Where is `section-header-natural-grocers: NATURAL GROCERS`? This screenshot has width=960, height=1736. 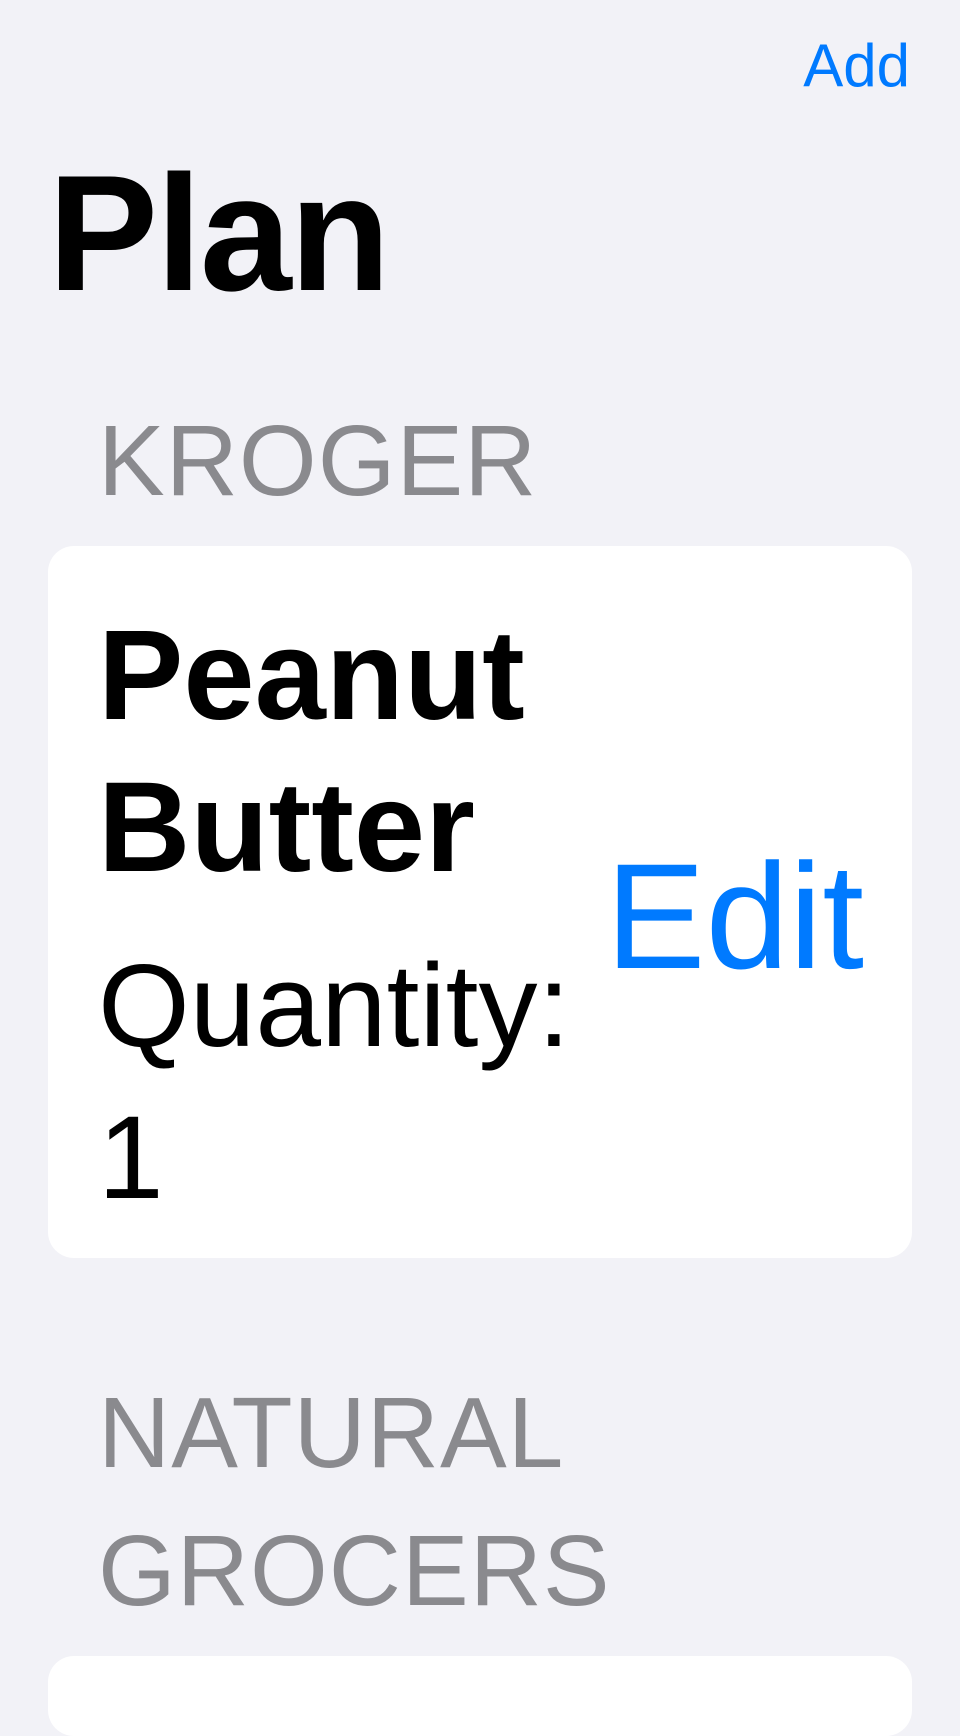 section-header-natural-grocers: NATURAL GROCERS is located at coordinates (354, 1502).